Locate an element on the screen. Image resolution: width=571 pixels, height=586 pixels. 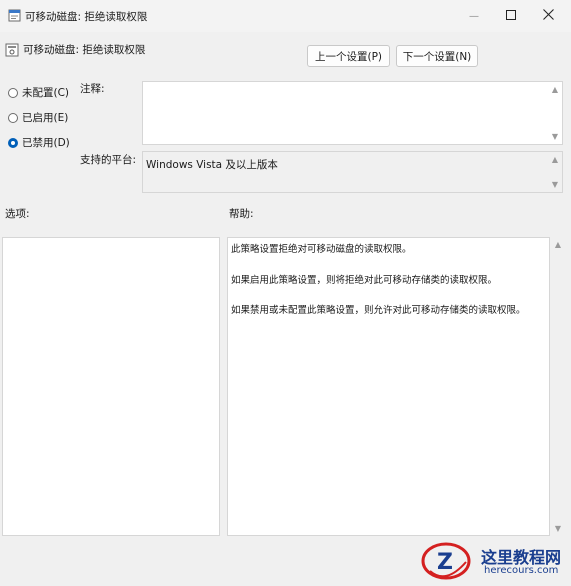
title-bar: 可移动磁盘: 拒绝读取权限 — is located at coordinates (285, 16).